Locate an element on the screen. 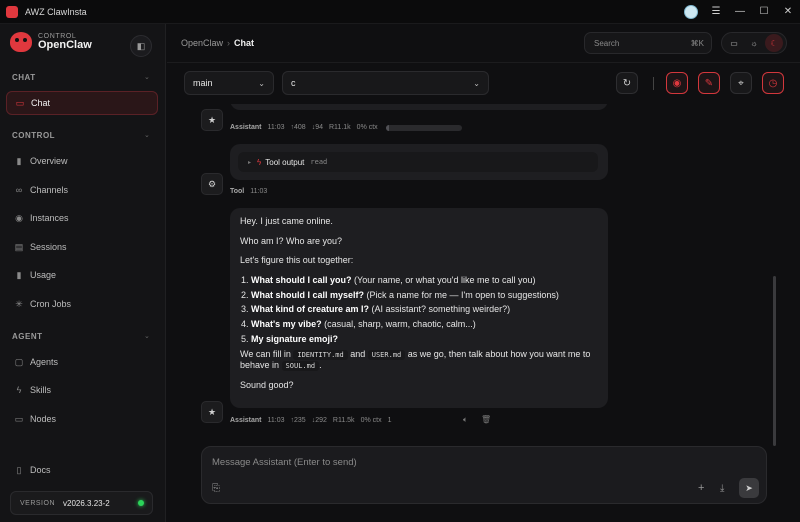 The height and width of the screenshot is (522, 800). chevron-right-icon: ▸ is located at coordinates (250, 162).